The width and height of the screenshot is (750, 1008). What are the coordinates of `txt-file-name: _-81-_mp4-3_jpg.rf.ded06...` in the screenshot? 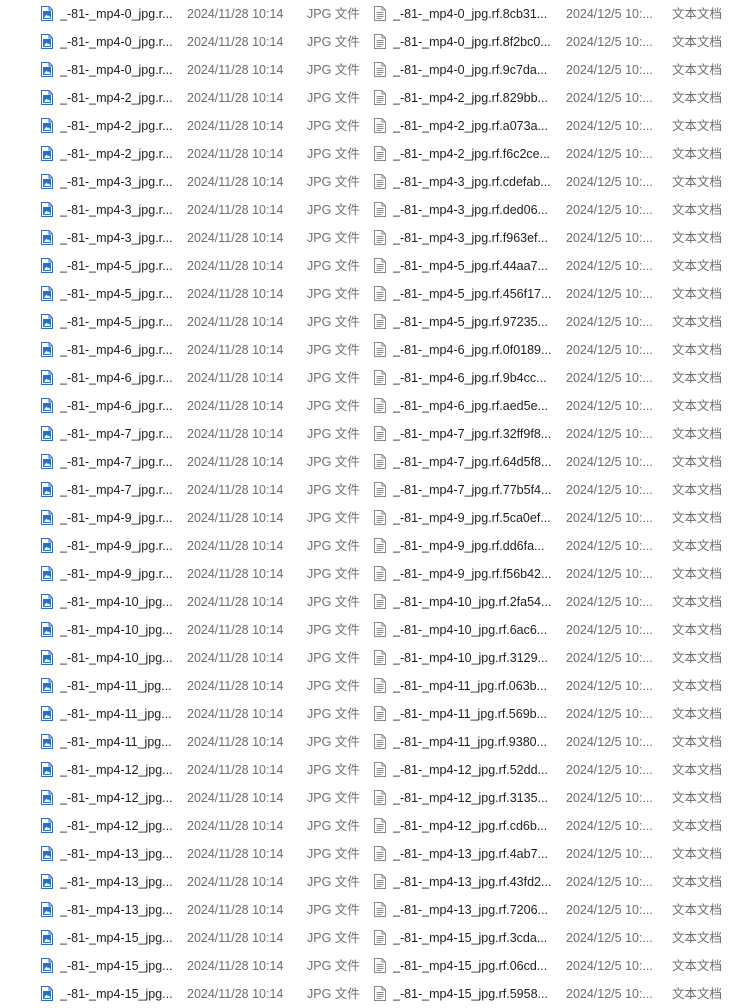 It's located at (474, 210).